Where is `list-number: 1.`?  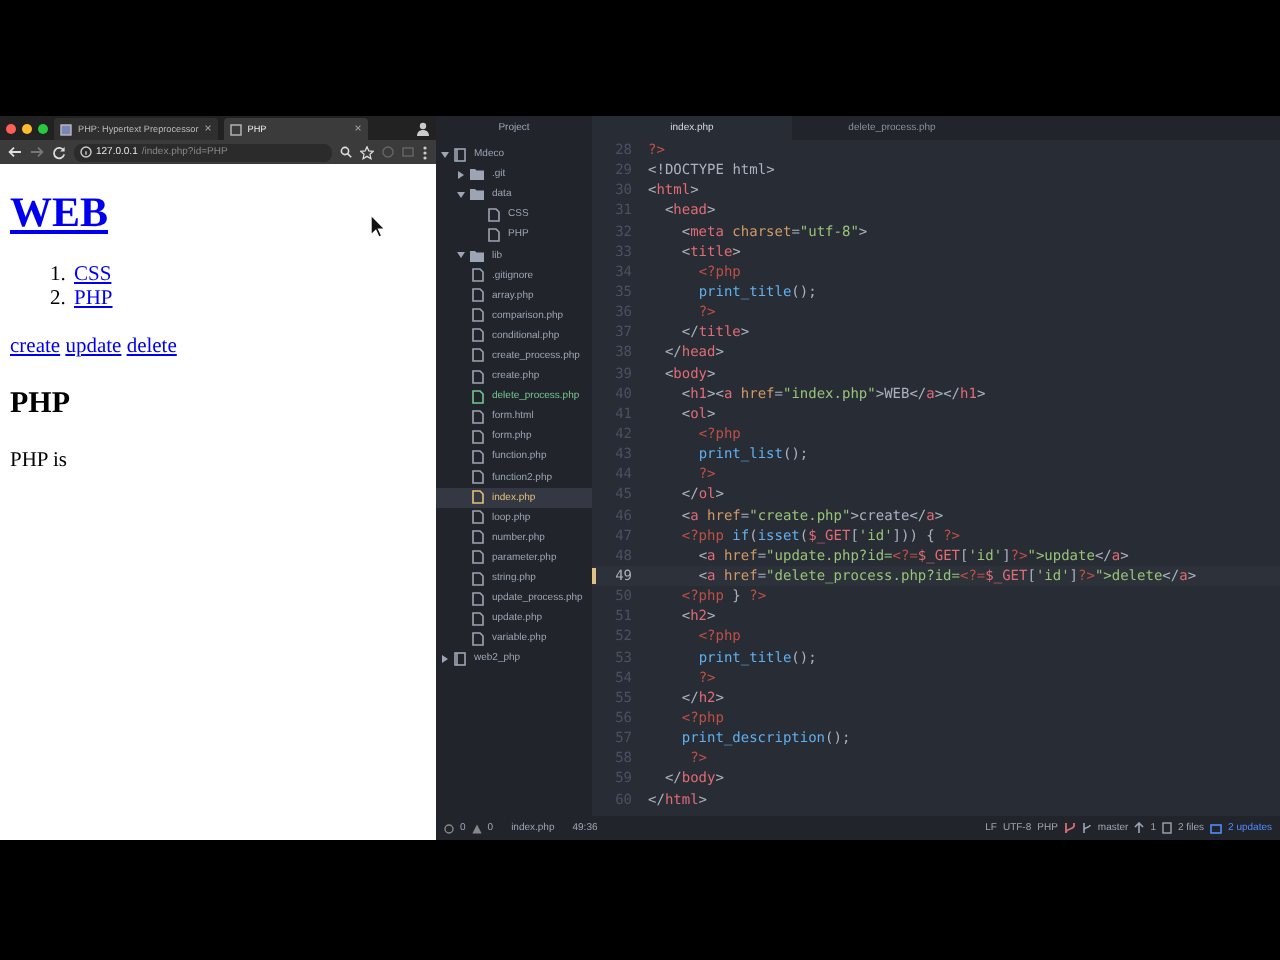 list-number: 1. is located at coordinates (59, 276).